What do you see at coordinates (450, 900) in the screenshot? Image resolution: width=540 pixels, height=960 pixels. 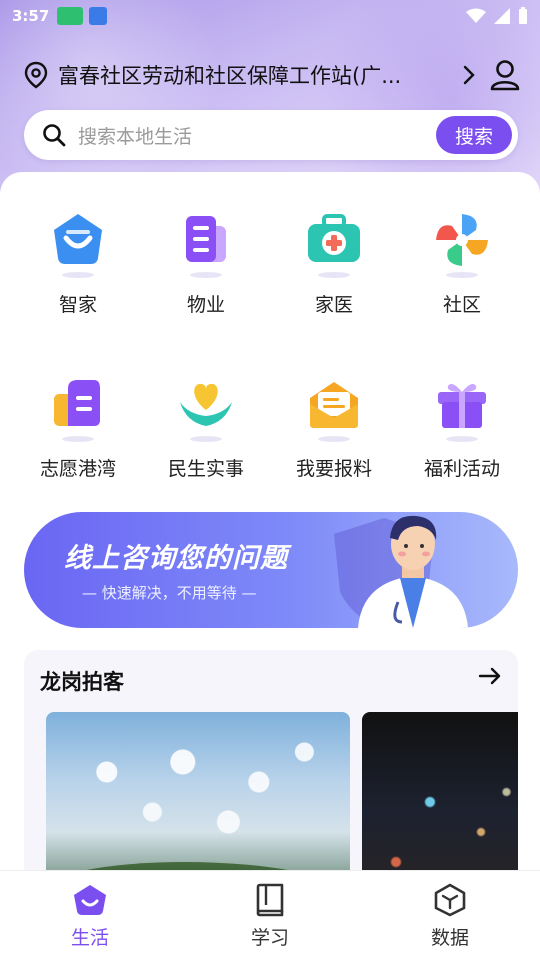 I see `cube-icon` at bounding box center [450, 900].